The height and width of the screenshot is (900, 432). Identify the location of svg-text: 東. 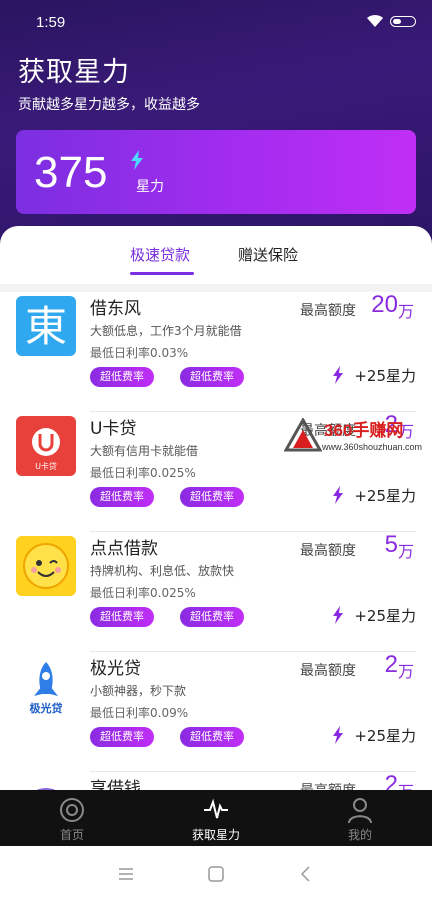
(46, 326).